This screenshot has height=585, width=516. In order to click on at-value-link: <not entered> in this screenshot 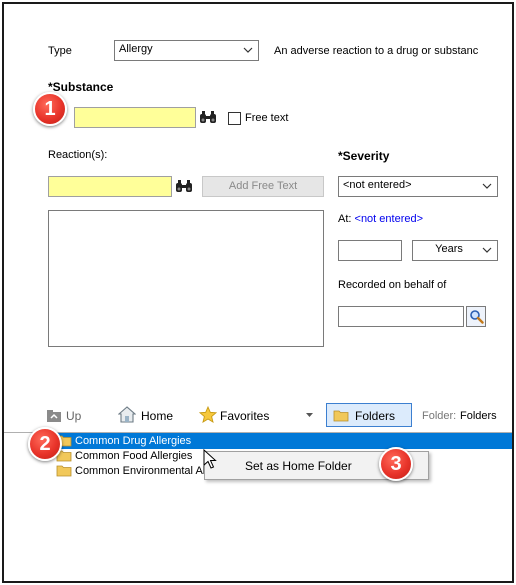, I will do `click(389, 219)`.